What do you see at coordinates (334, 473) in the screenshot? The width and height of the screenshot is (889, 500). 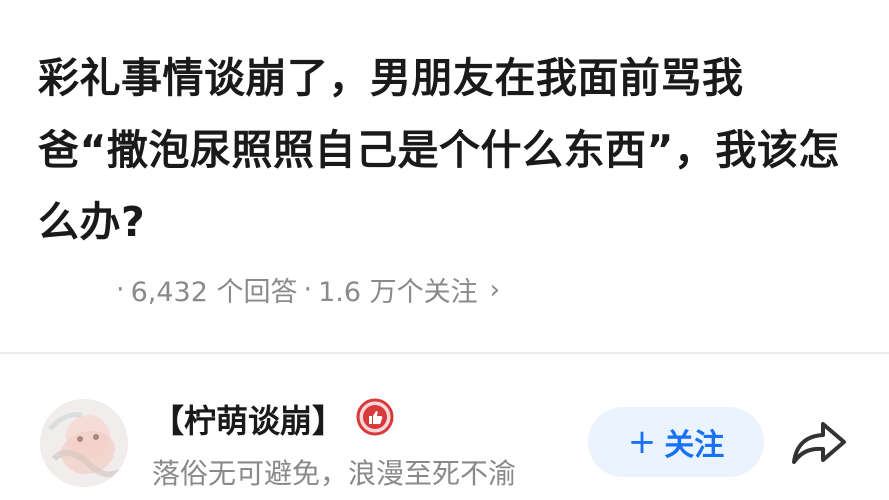 I see `author-bio: 落俗无可避免，浪漫至死不渝` at bounding box center [334, 473].